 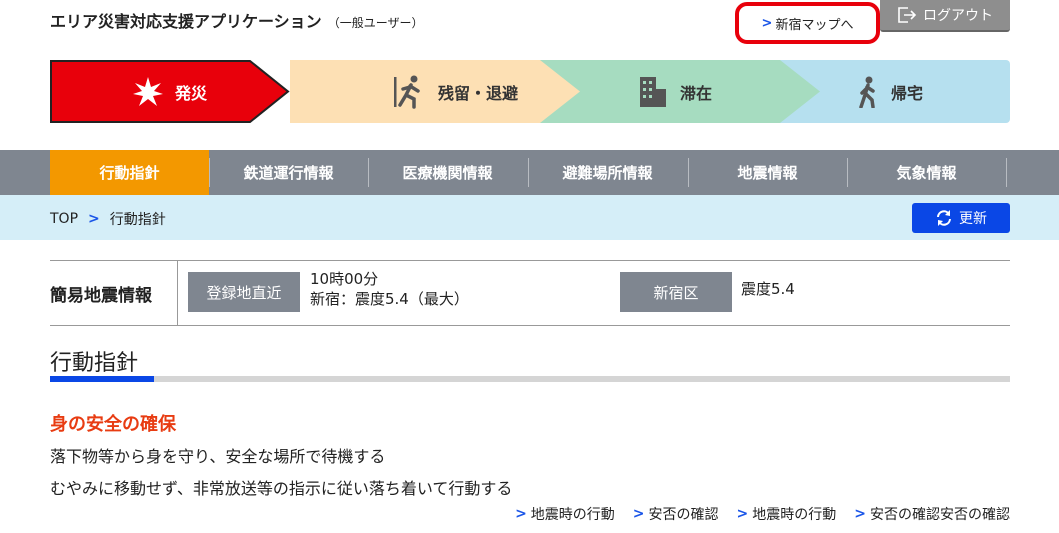 I want to click on main-nav: 行動指針 鉄道運行情報 医療機関情報 避難場所情報 地震情報 気象情報, so click(x=529, y=172).